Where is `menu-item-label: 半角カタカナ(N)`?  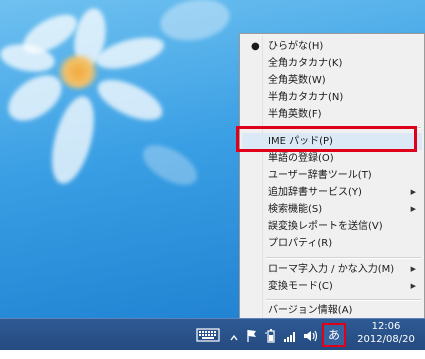
menu-item-label: 半角カタカナ(N) is located at coordinates (306, 97).